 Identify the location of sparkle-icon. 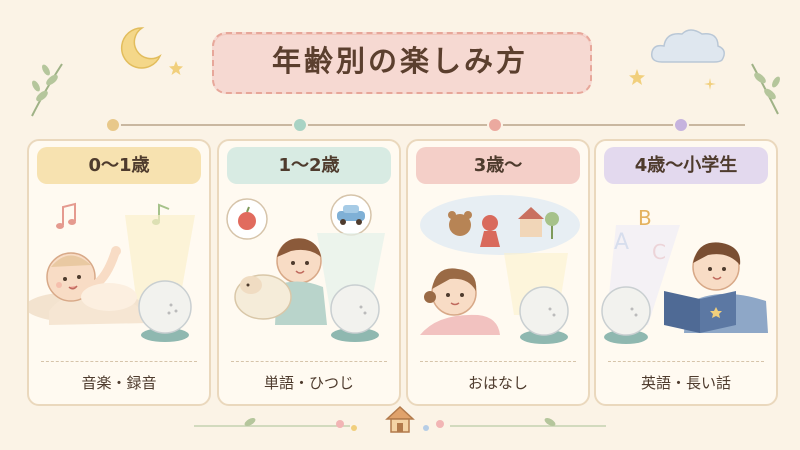
(710, 84).